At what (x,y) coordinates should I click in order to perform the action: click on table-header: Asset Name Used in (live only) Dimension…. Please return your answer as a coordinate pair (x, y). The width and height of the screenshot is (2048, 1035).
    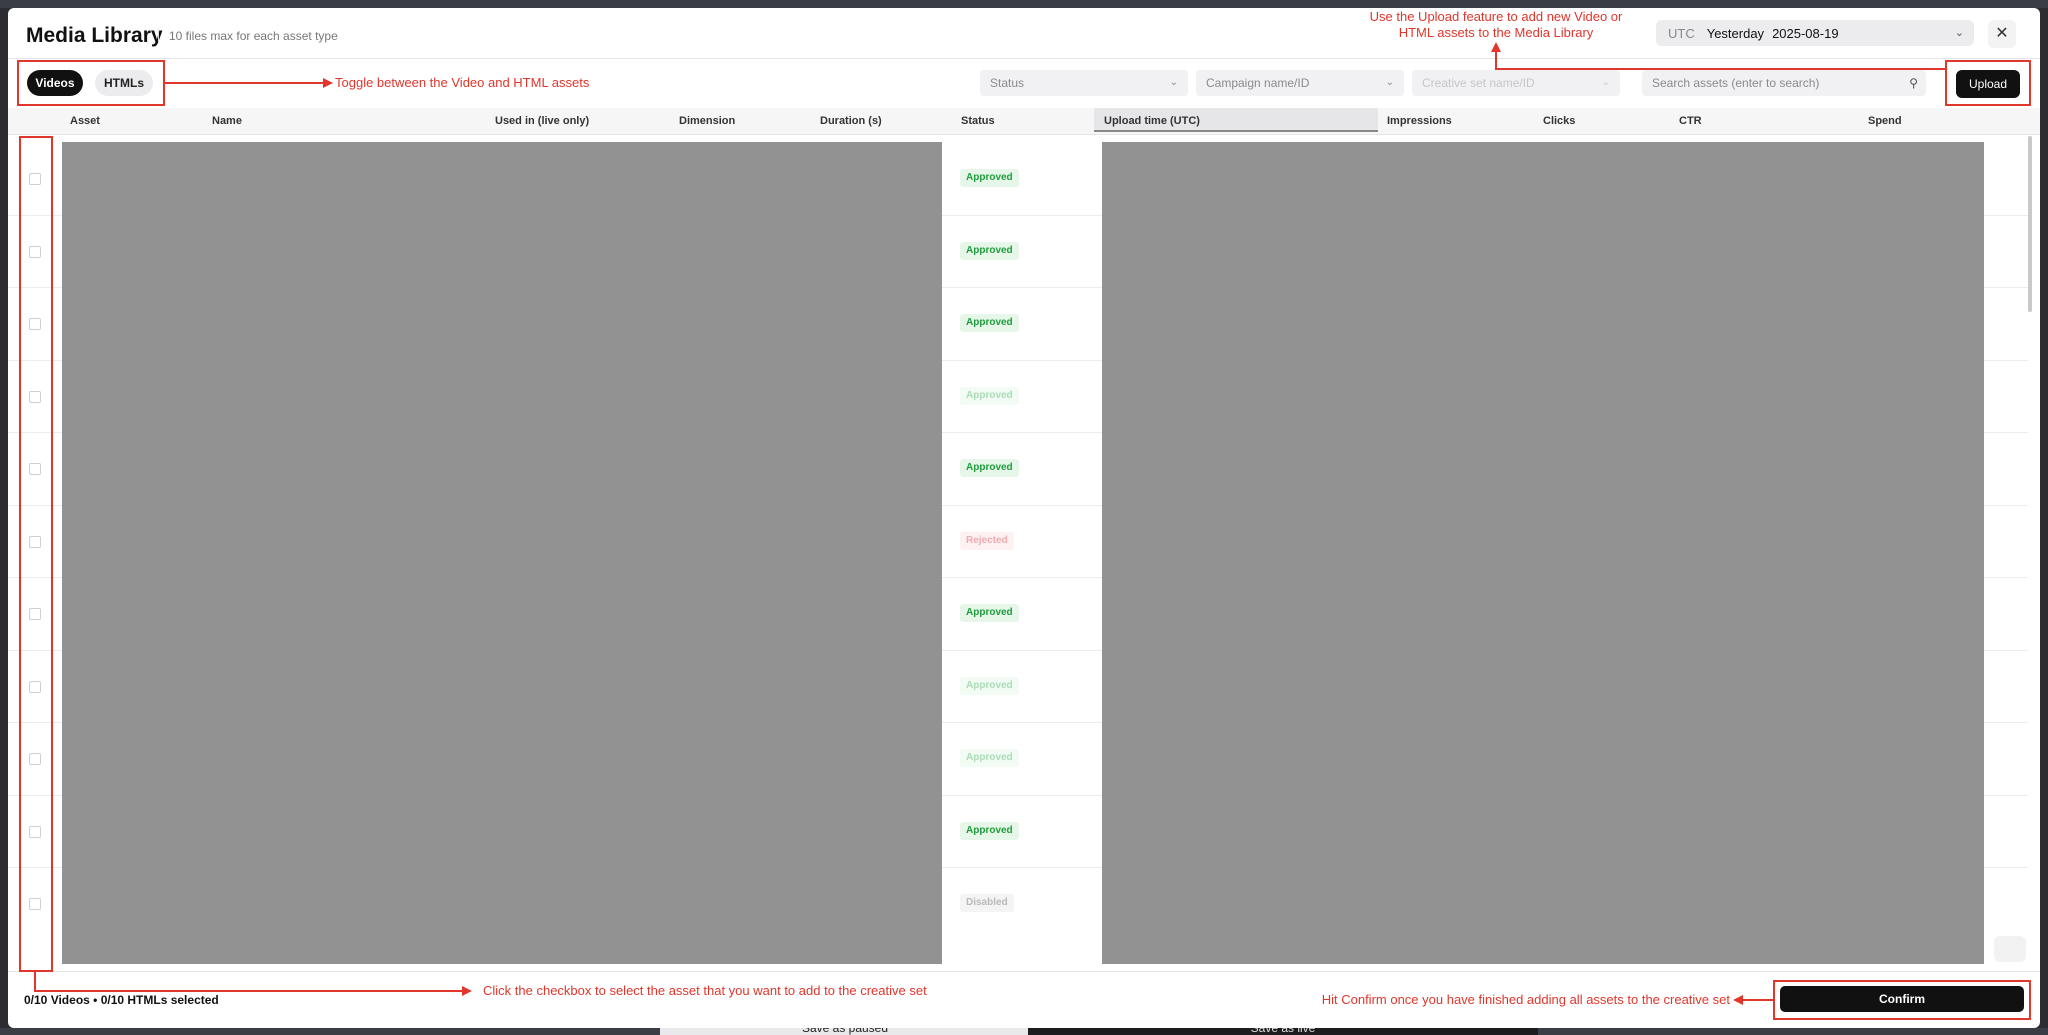
    Looking at the image, I should click on (1024, 121).